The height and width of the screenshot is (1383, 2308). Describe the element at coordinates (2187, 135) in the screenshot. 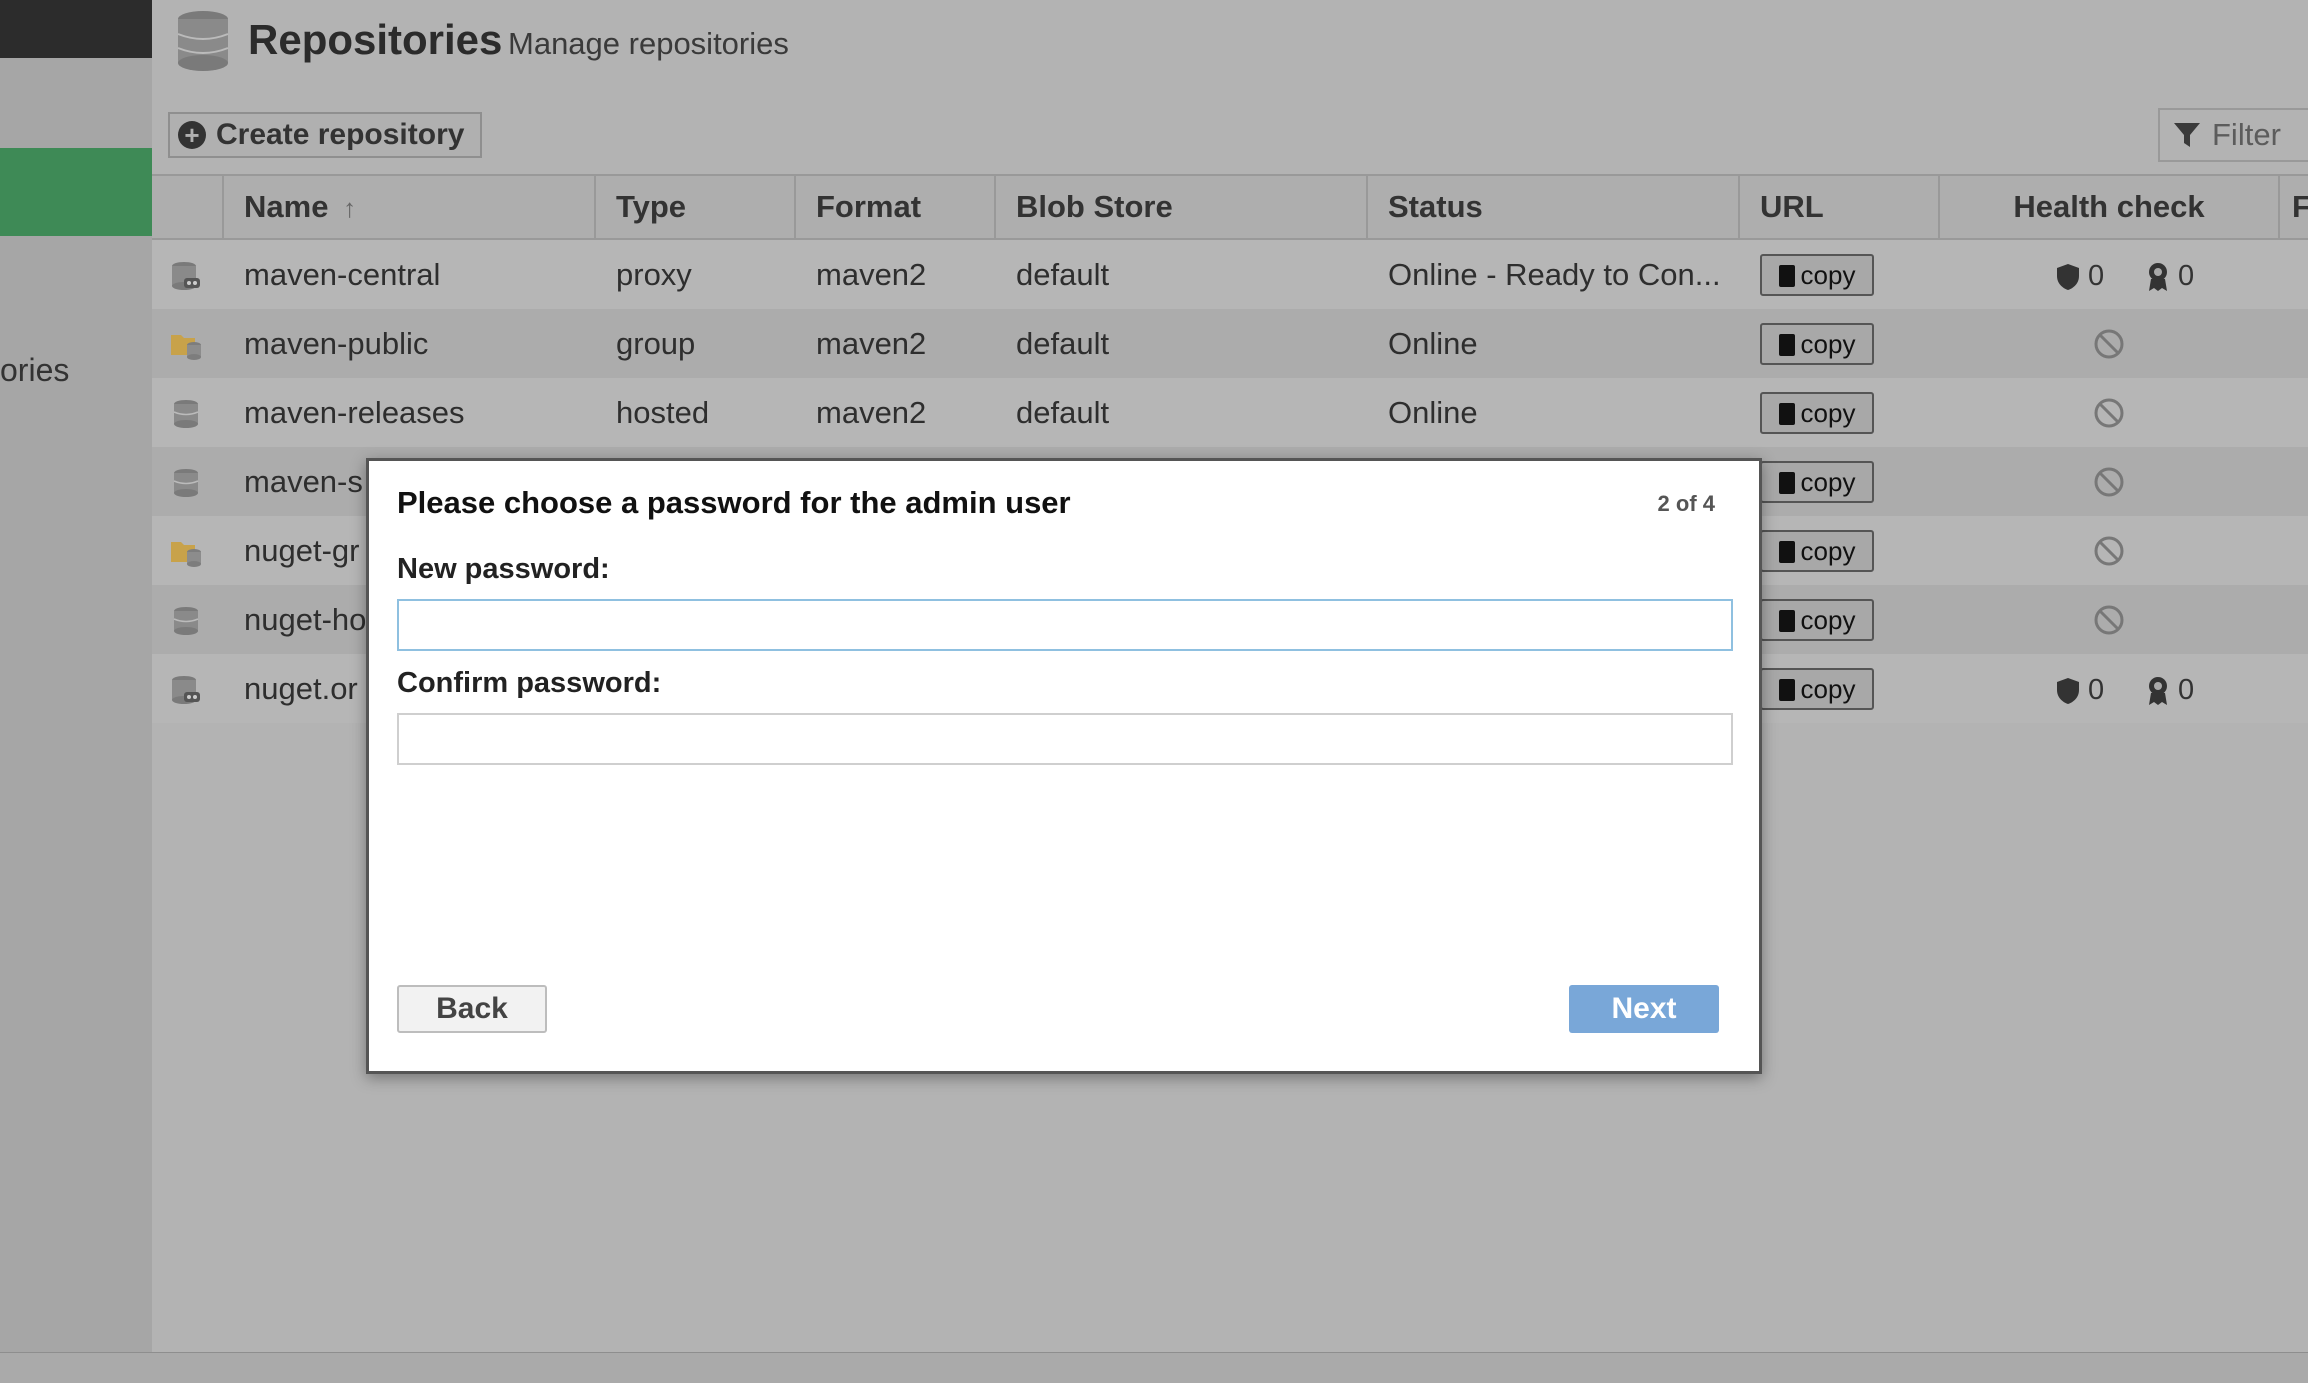

I see `filter-icon` at that location.